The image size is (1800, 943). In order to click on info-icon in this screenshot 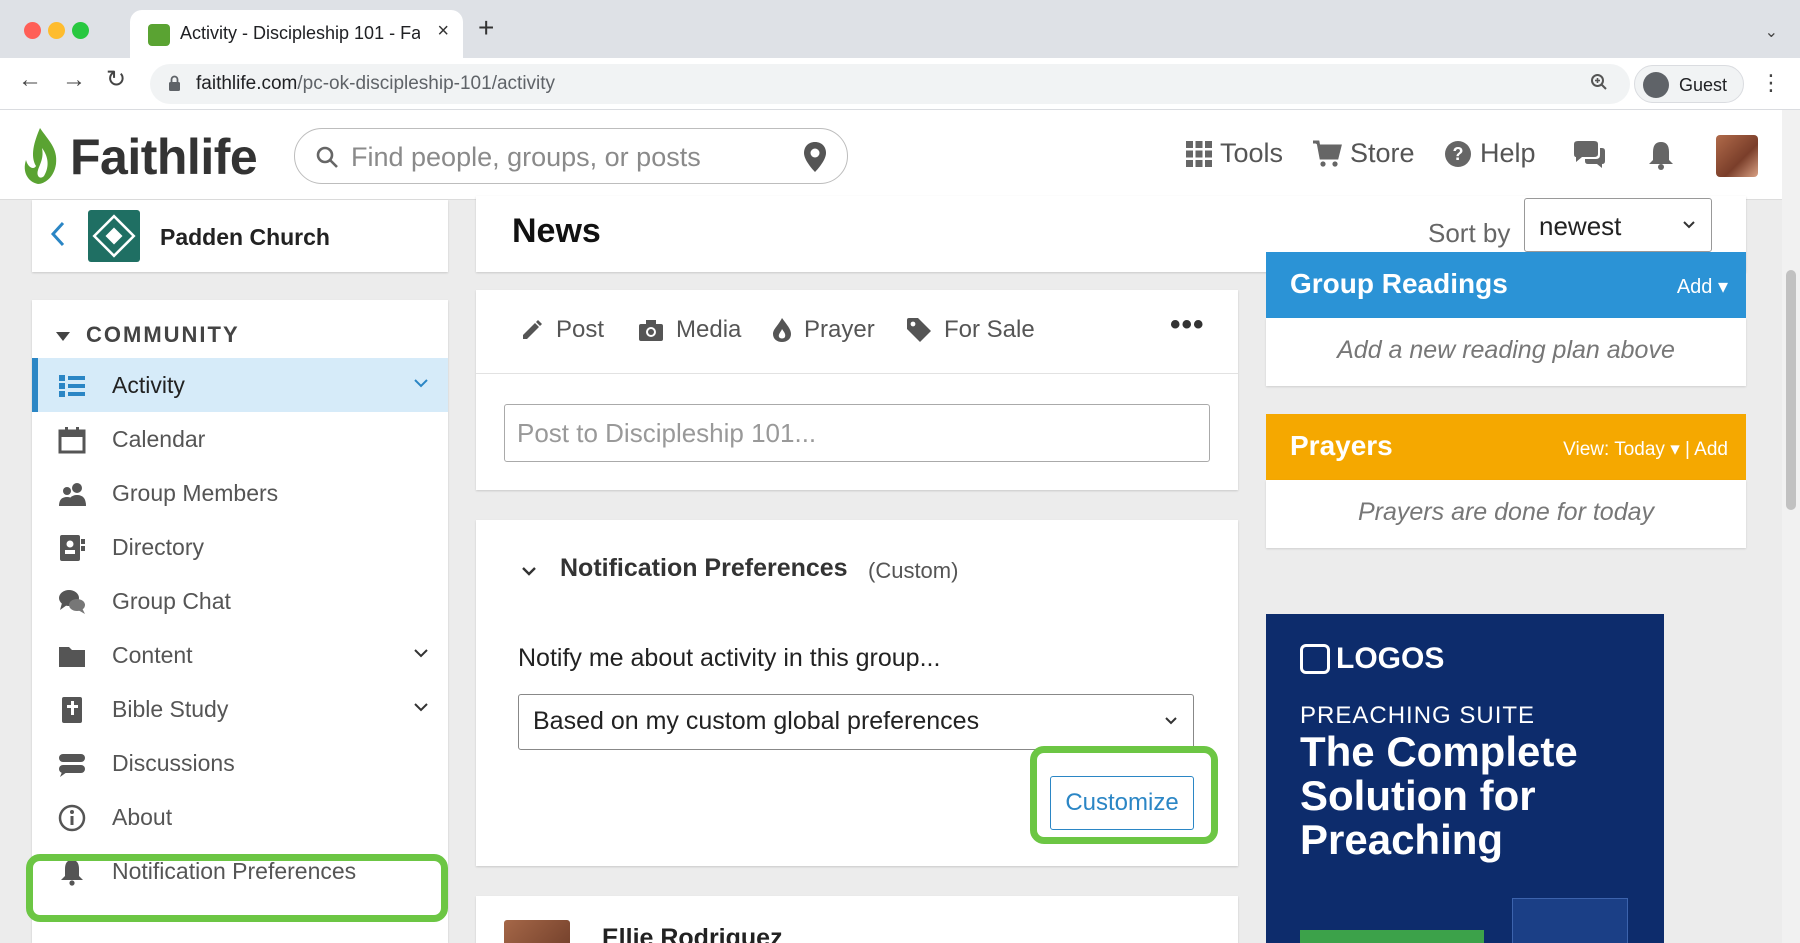, I will do `click(72, 818)`.